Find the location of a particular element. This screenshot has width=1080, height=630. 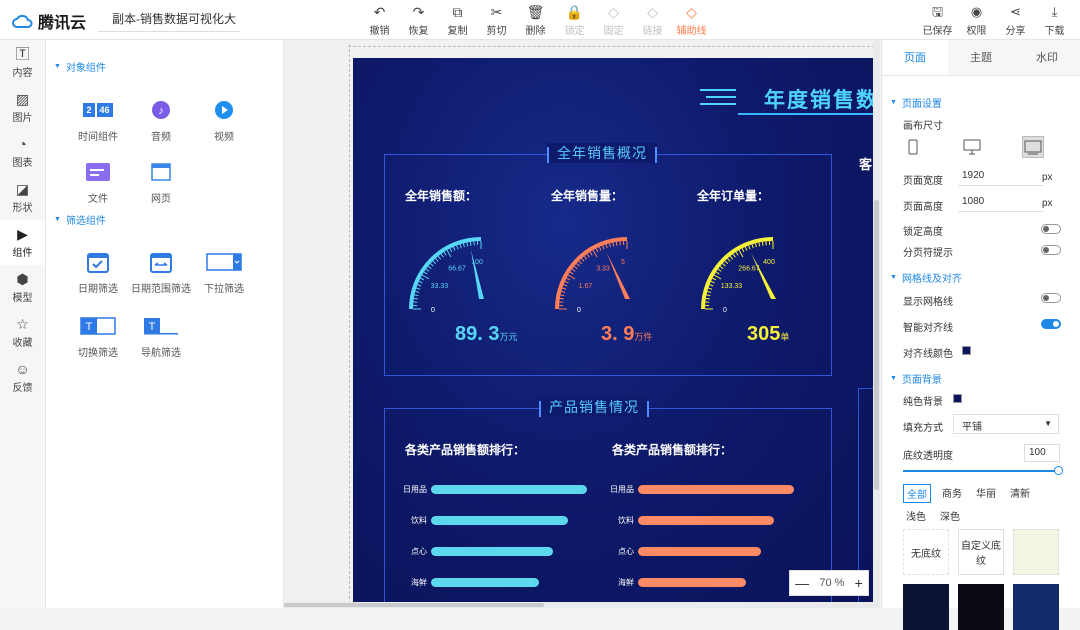

texture-filter-chip: 全部 is located at coordinates (917, 493).